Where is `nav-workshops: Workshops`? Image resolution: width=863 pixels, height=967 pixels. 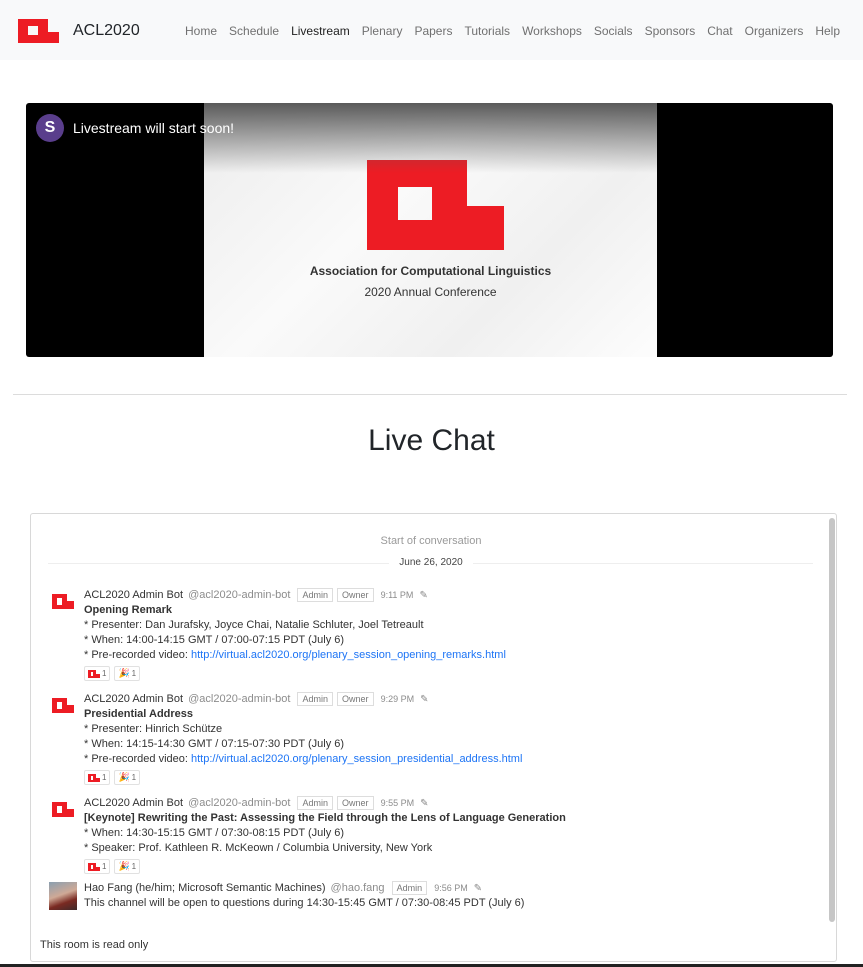 nav-workshops: Workshops is located at coordinates (552, 31).